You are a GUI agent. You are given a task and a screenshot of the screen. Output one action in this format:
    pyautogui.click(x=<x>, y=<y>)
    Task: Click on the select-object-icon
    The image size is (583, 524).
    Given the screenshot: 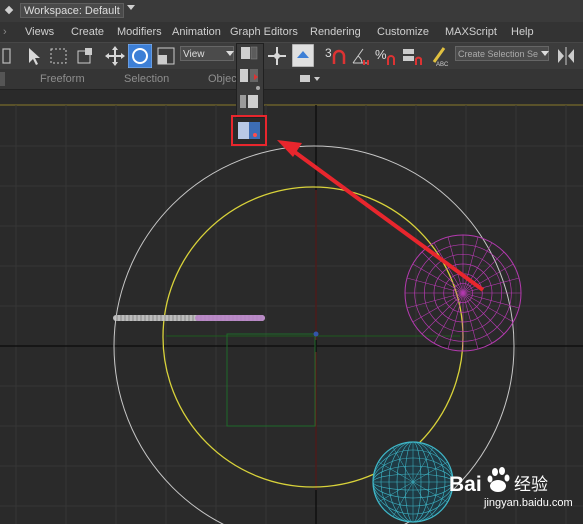 What is the action you would take?
    pyautogui.click(x=35, y=56)
    